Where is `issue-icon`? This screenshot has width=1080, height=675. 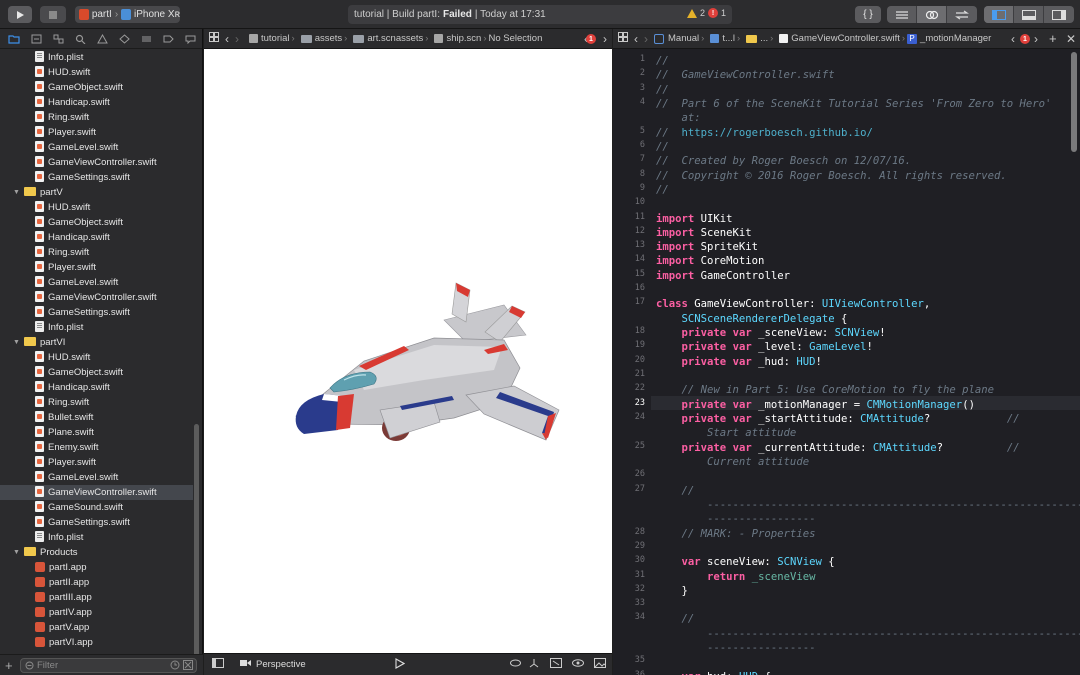
issue-icon is located at coordinates (102, 38).